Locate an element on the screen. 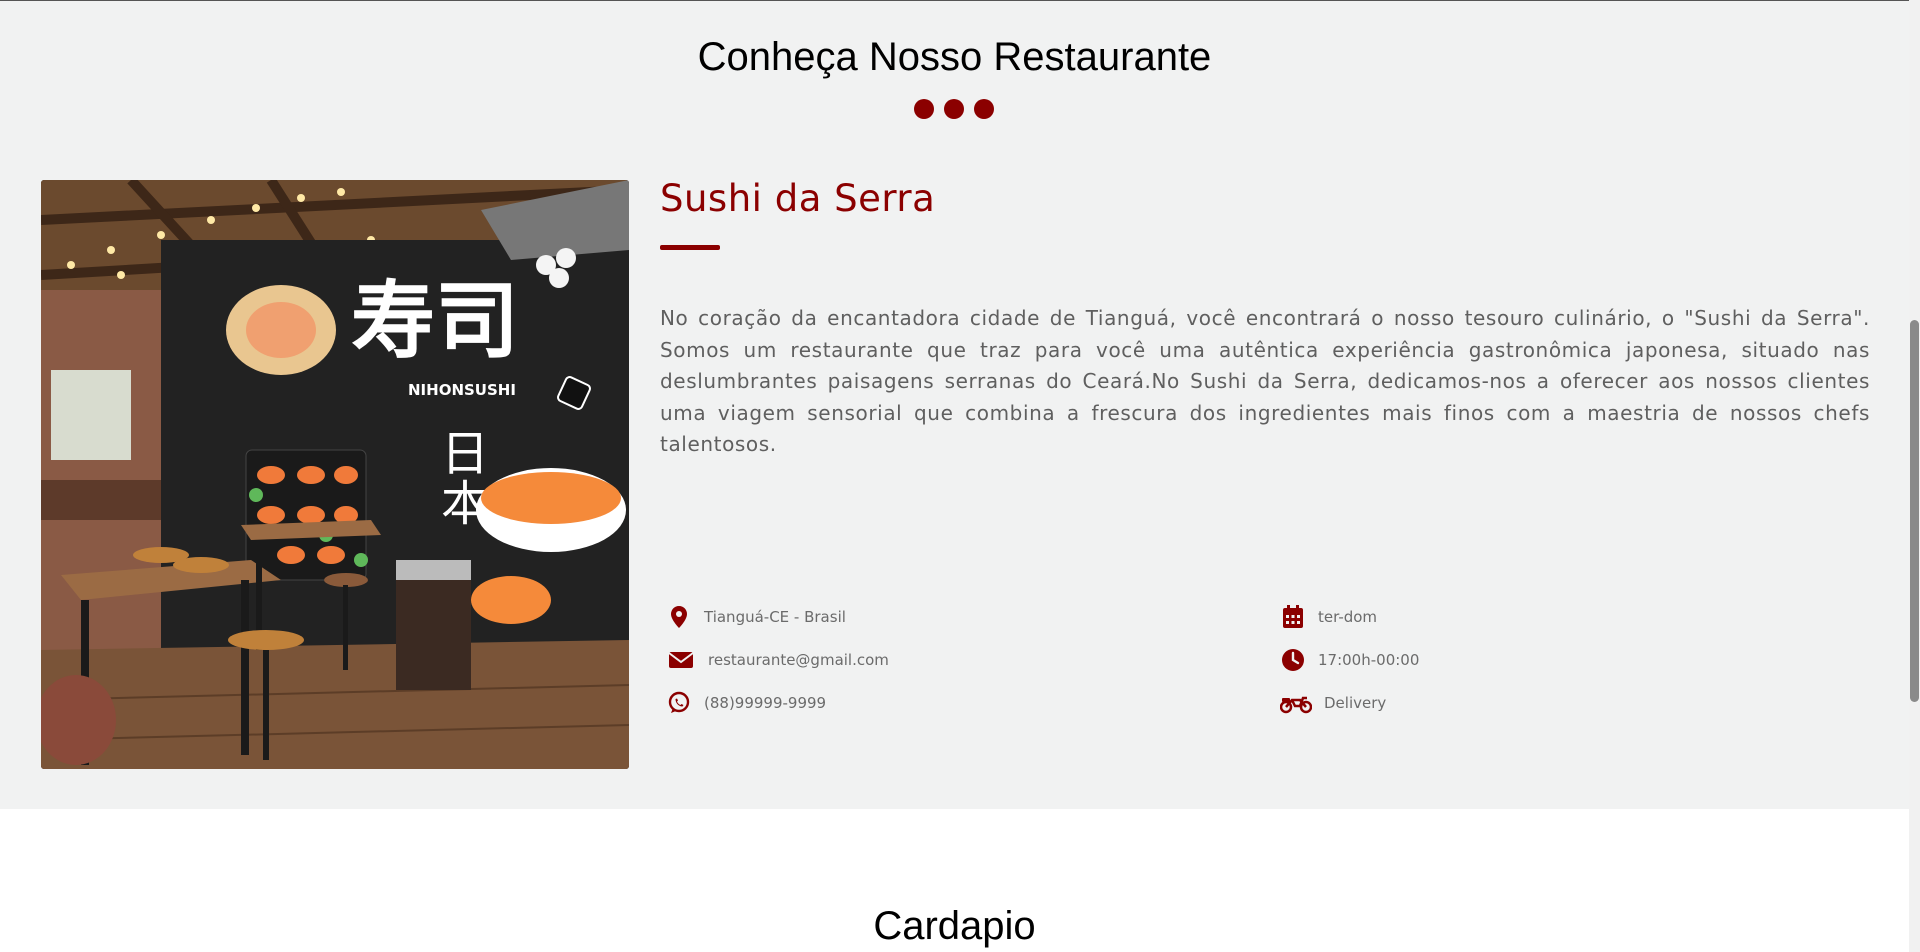 The width and height of the screenshot is (1920, 952). hours-text: 17:00h-00:00 is located at coordinates (1369, 660).